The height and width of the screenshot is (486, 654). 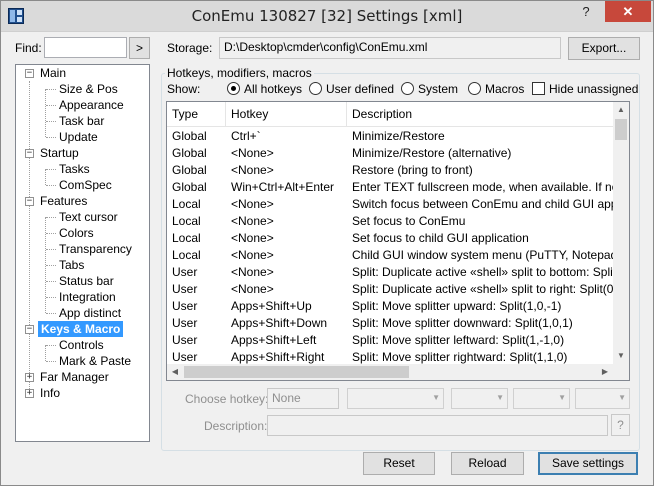 What do you see at coordinates (90, 313) in the screenshot?
I see `tree-item-app-distinct: App distinct` at bounding box center [90, 313].